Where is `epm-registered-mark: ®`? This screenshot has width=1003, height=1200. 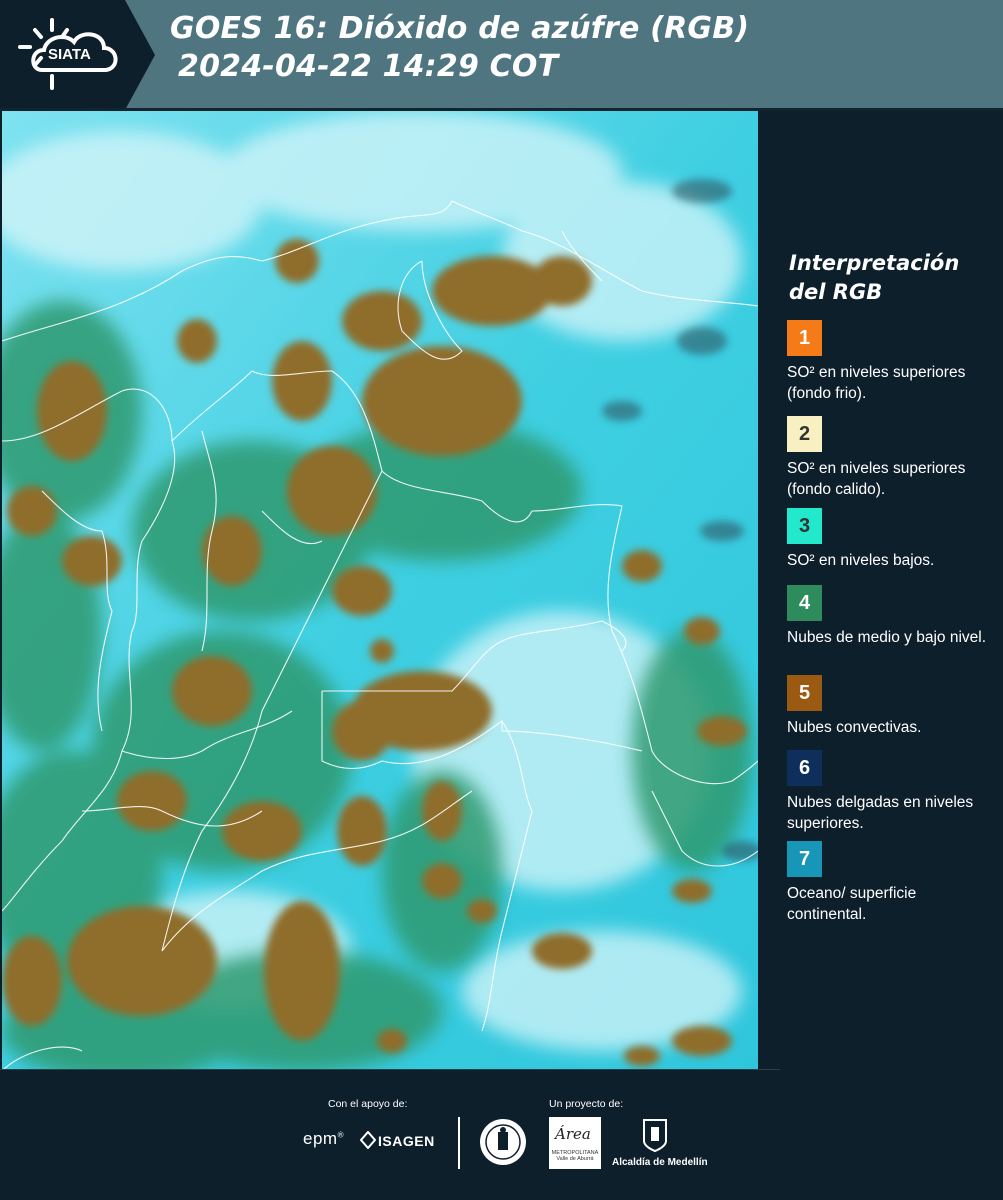 epm-registered-mark: ® is located at coordinates (340, 1135).